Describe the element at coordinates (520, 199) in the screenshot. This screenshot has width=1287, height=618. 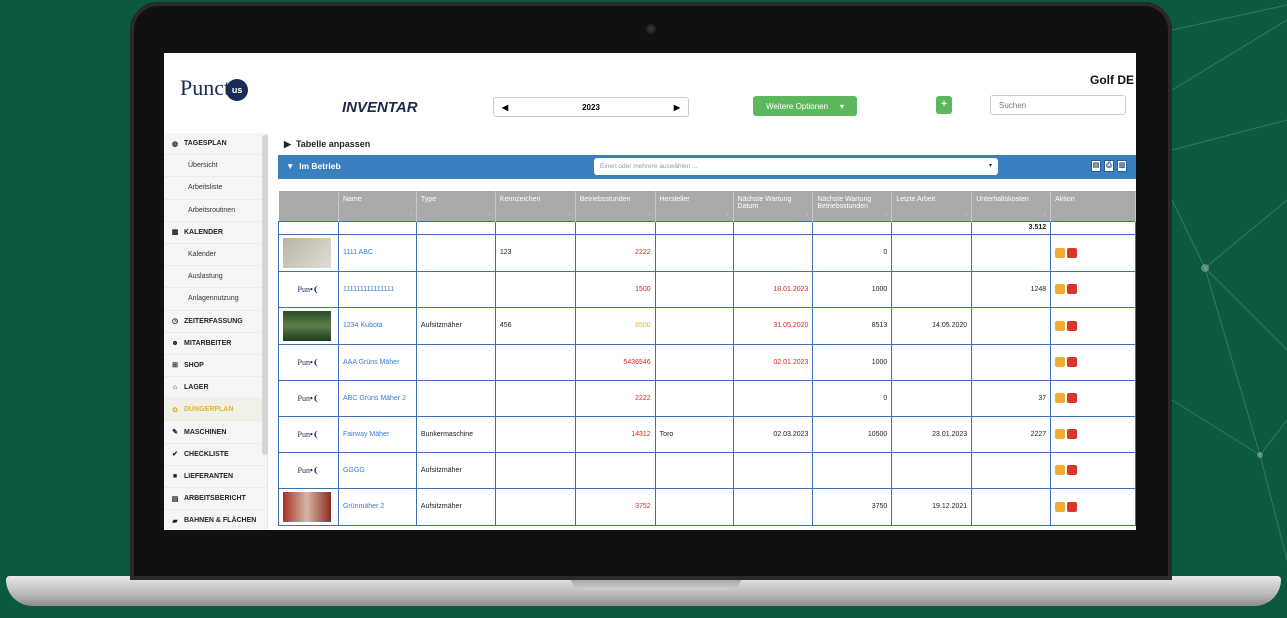
I see `column-header-label: Kennzeichen` at that location.